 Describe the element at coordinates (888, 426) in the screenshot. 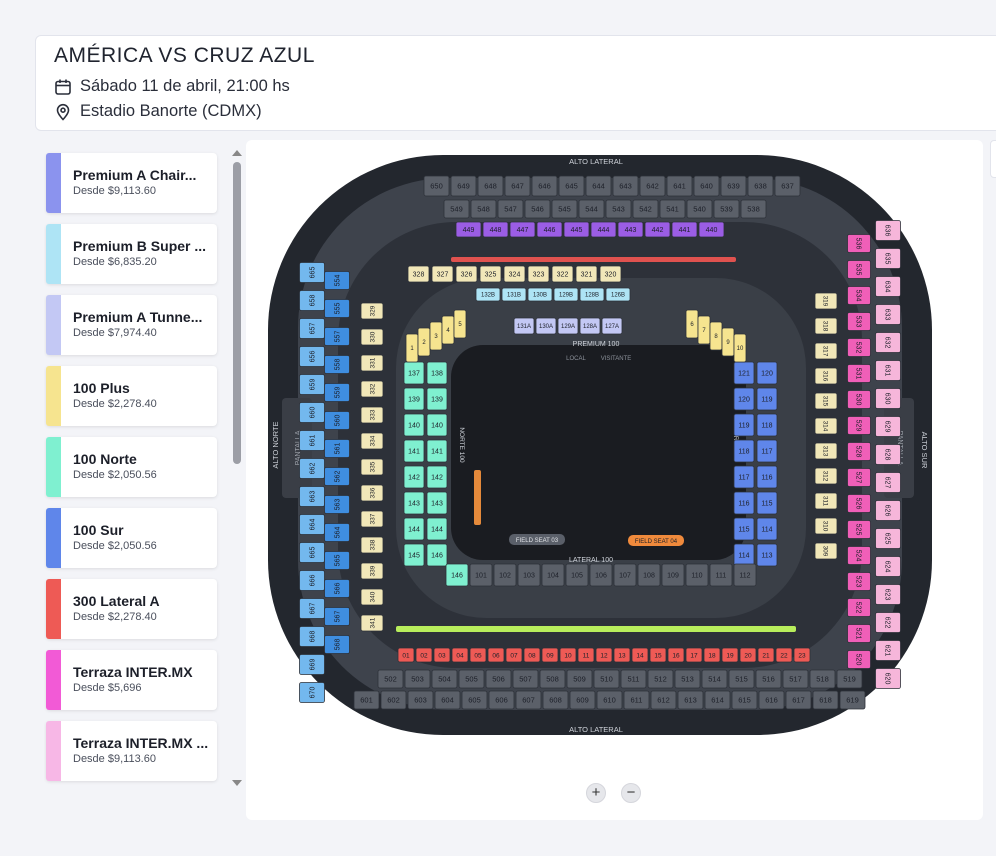

I see `seat-section-629: 629` at that location.